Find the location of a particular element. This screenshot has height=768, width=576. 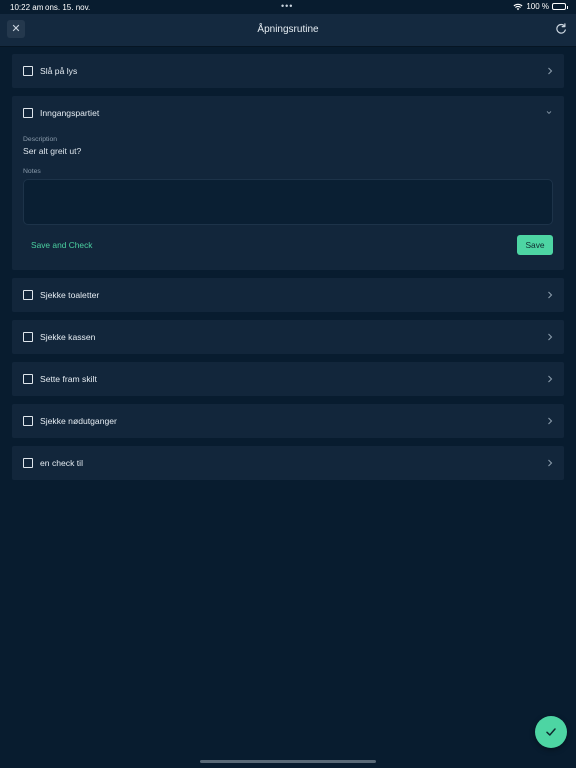

checklist-row: Sjekke toaletter is located at coordinates (288, 295).